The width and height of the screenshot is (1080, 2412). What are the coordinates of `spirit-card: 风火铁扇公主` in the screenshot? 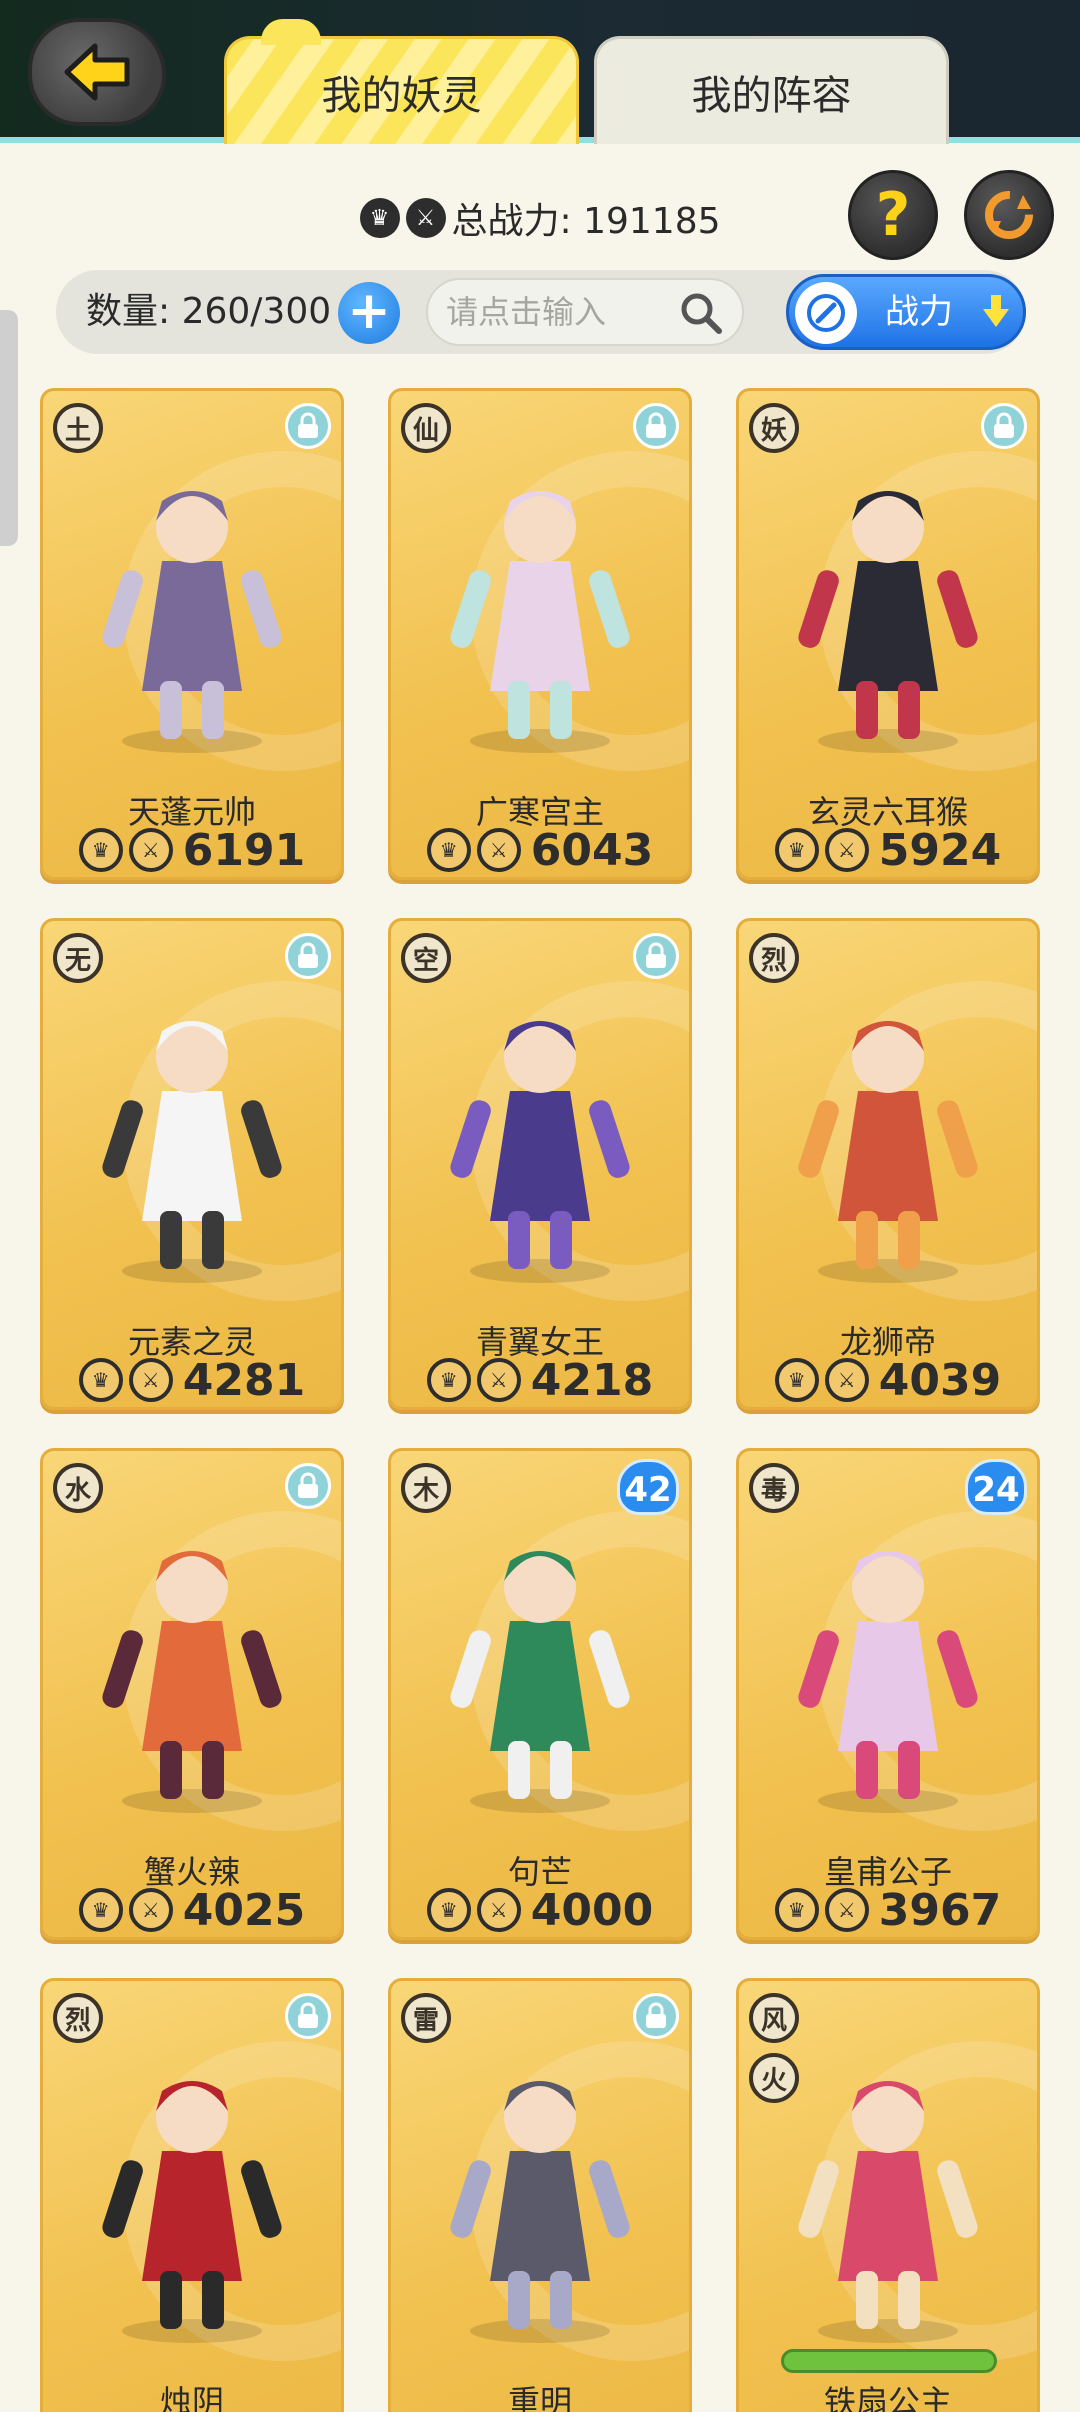 It's located at (888, 2195).